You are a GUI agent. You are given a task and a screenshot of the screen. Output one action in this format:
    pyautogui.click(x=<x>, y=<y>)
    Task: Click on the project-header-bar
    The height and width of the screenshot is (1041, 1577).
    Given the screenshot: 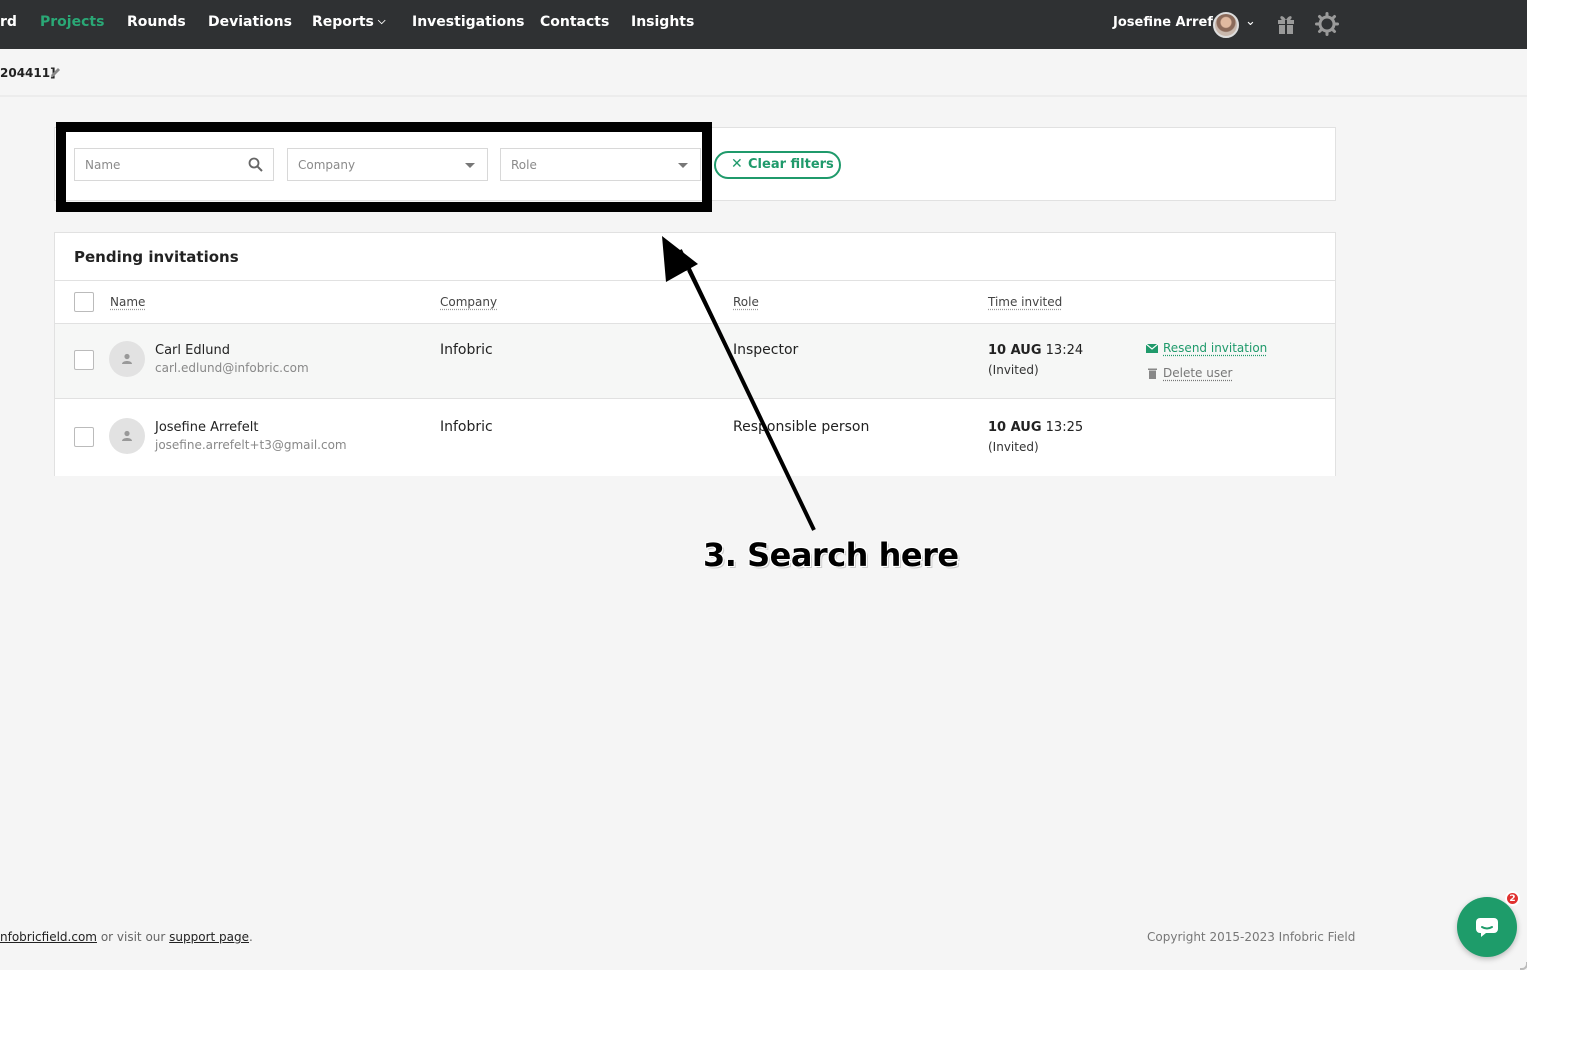 What is the action you would take?
    pyautogui.click(x=763, y=73)
    